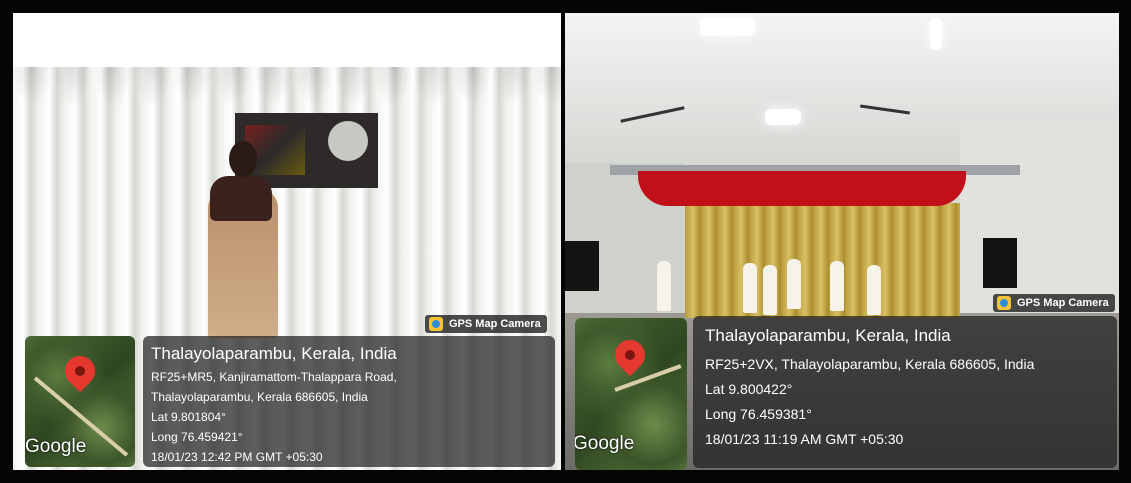 The image size is (1131, 483). I want to click on performer-head, so click(243, 159).